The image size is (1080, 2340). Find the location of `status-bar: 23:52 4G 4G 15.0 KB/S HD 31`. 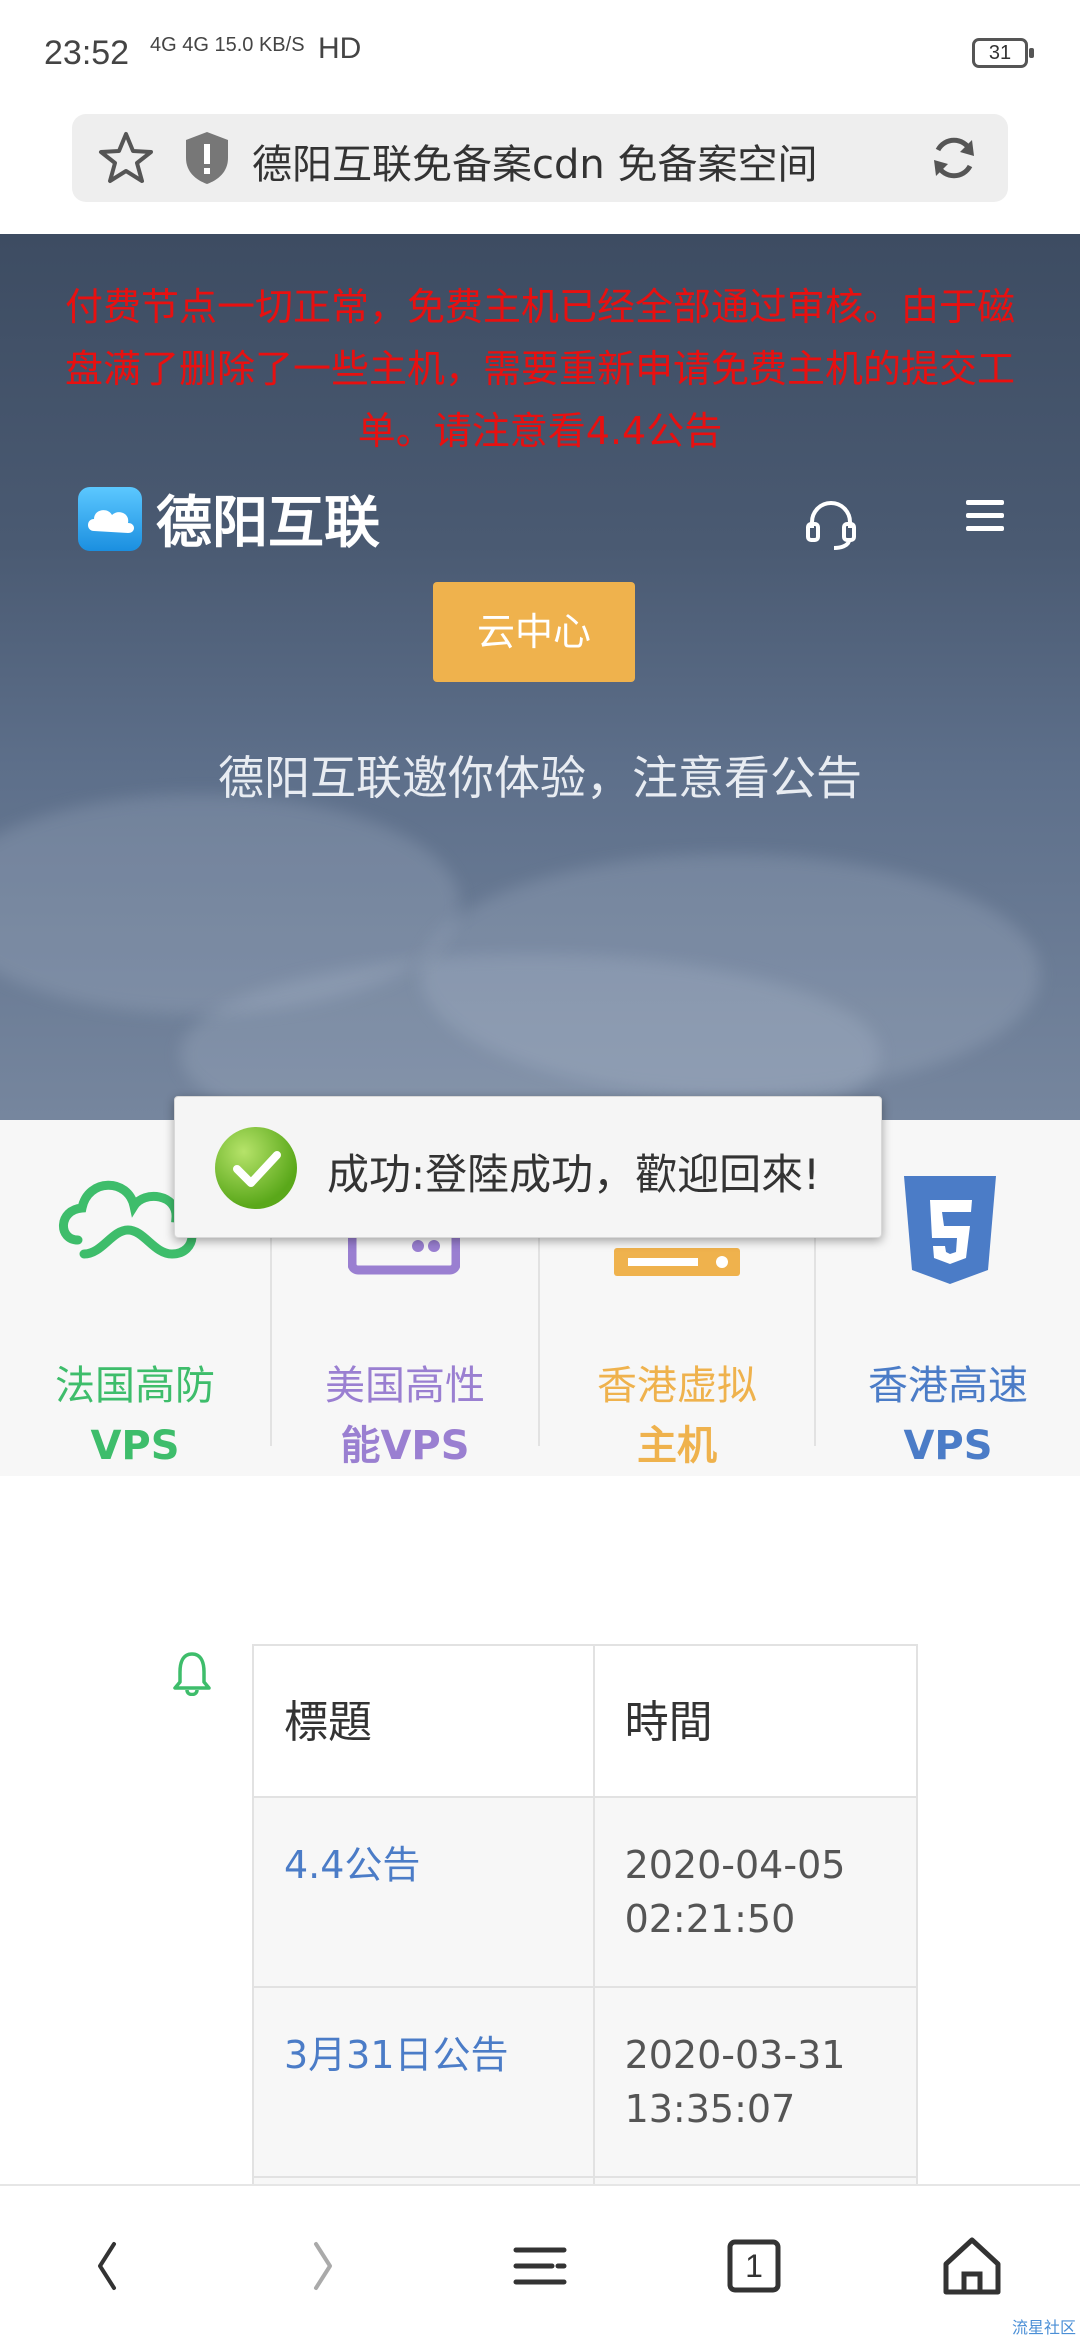

status-bar: 23:52 4G 4G 15.0 KB/S HD 31 is located at coordinates (540, 54).